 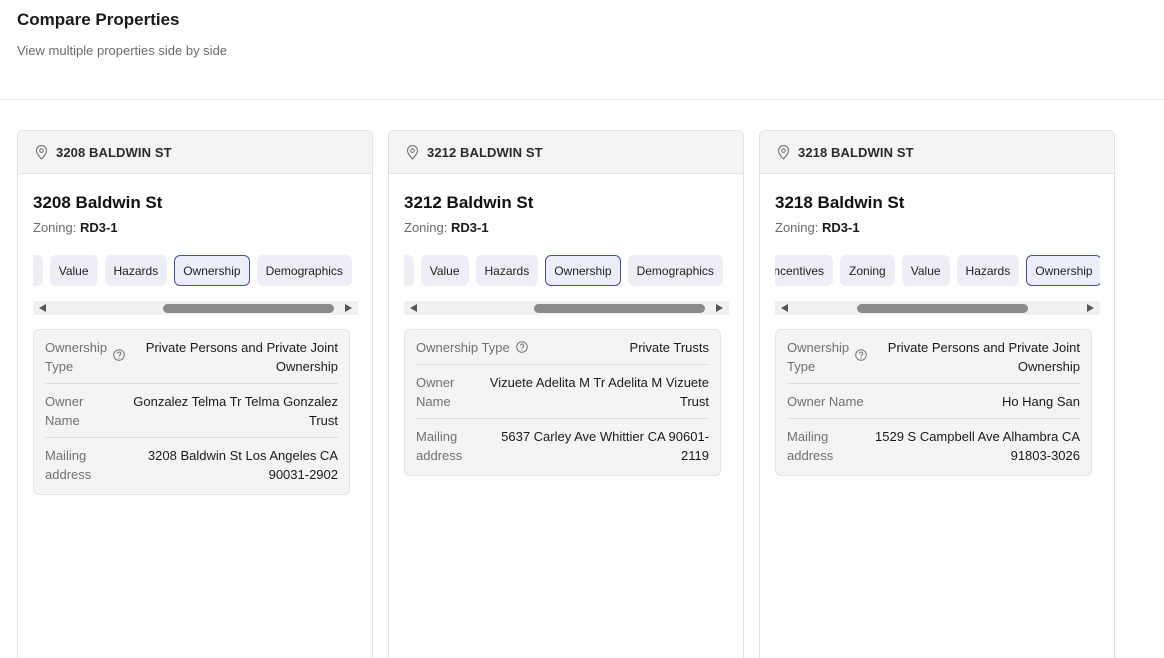 I want to click on owner-name-value: Gonzalez Telma Tr Telma Gonzalez Trust, so click(x=235, y=411).